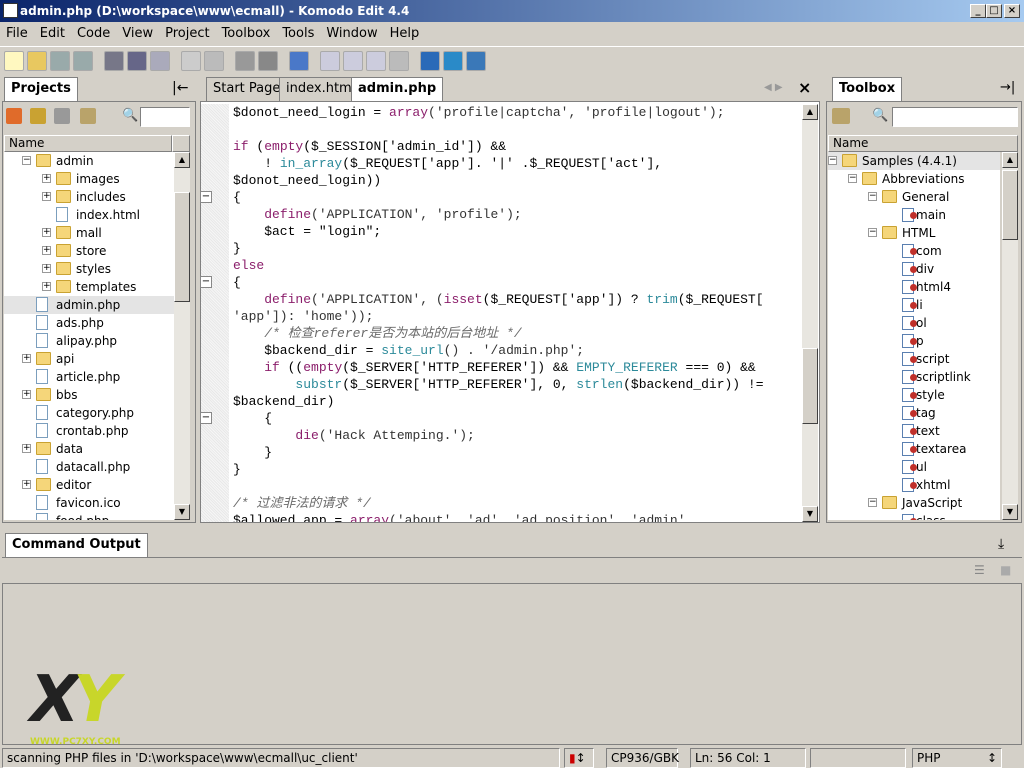 Image resolution: width=1024 pixels, height=768 pixels. Describe the element at coordinates (397, 89) in the screenshot. I see `editor-tab: admin.php` at that location.